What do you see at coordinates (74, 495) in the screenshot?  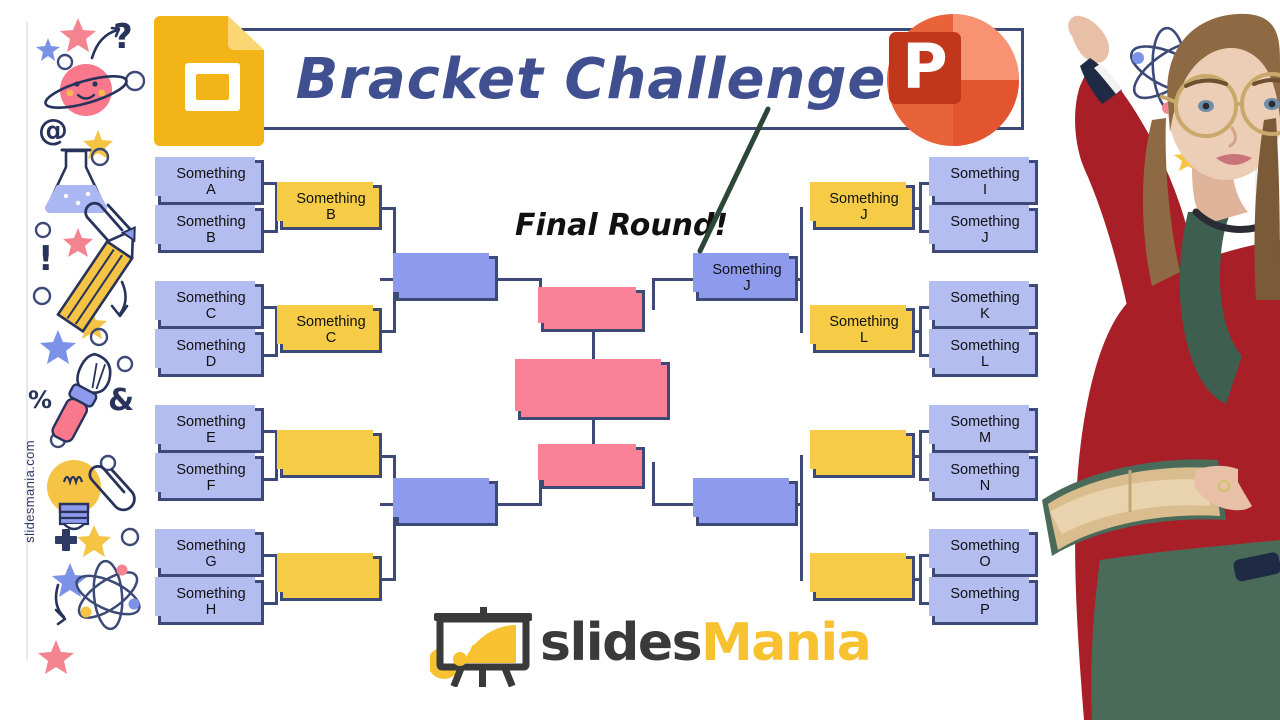 I see `lightbulb-icon` at bounding box center [74, 495].